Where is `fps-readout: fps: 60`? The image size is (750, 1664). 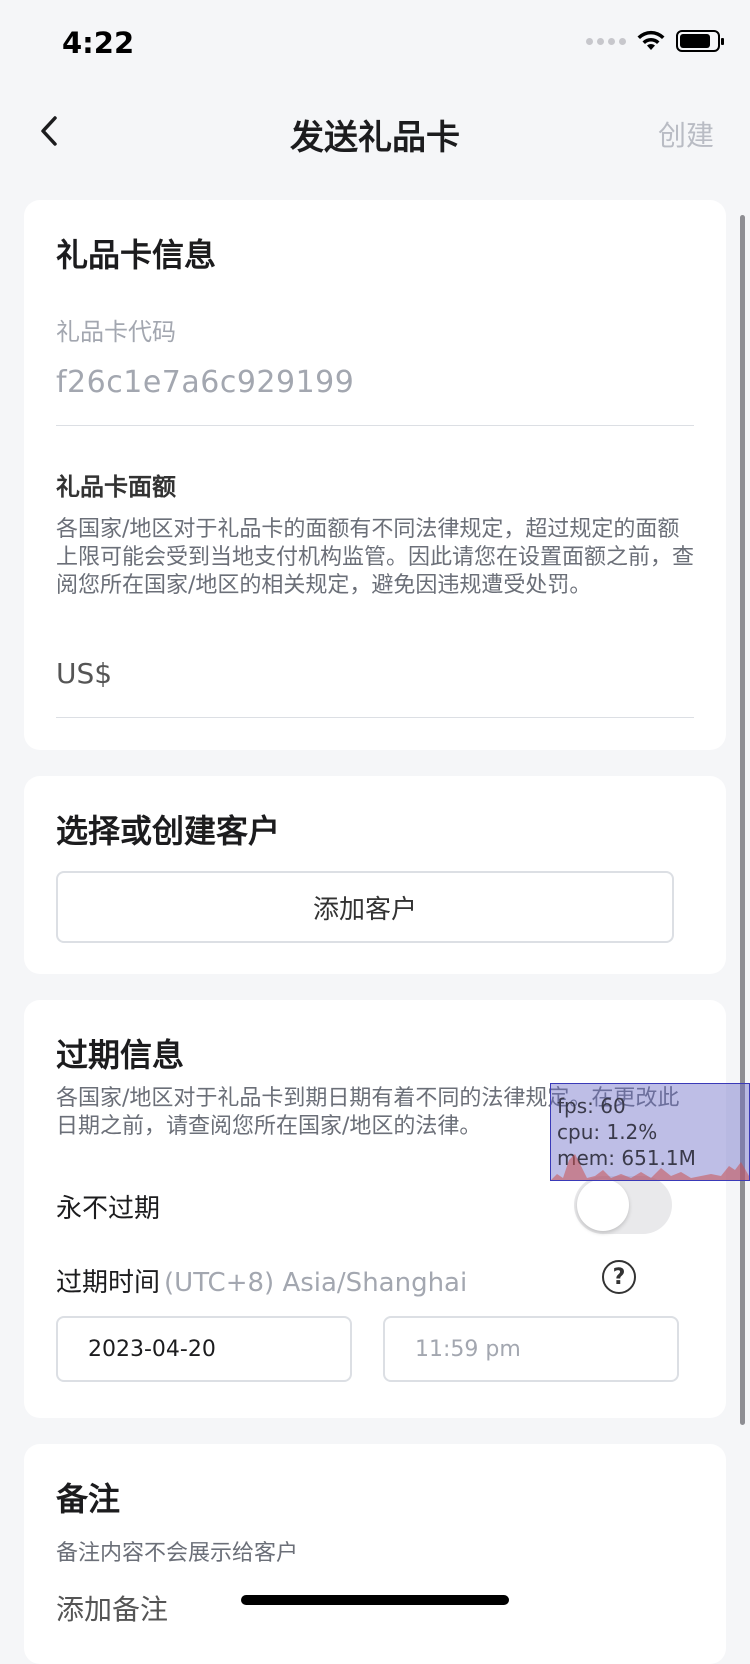
fps-readout: fps: 60 is located at coordinates (591, 1106).